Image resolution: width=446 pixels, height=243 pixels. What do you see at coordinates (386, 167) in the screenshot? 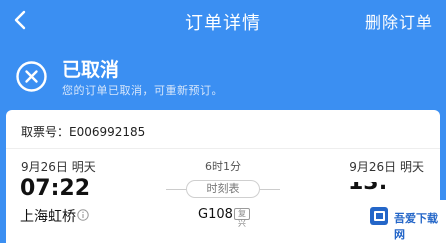
I see `arrival-date: 9月26日 明天` at bounding box center [386, 167].